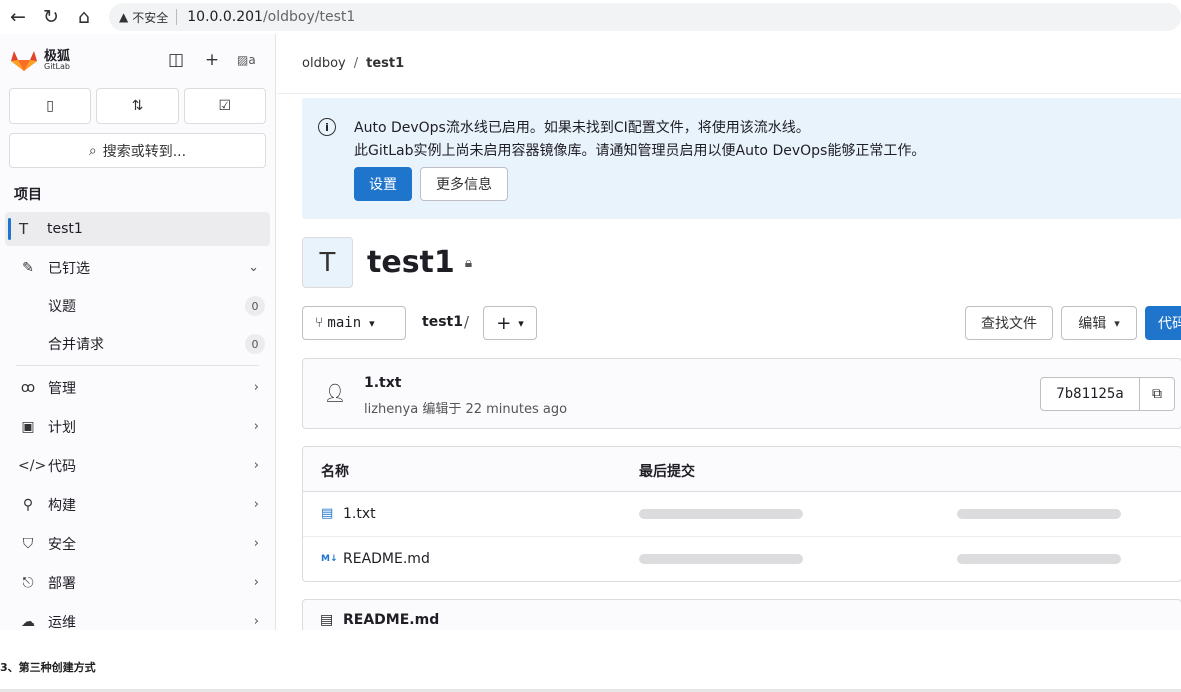 The image size is (1181, 692). What do you see at coordinates (24, 60) in the screenshot?
I see `gitlab-fox-logo-icon` at bounding box center [24, 60].